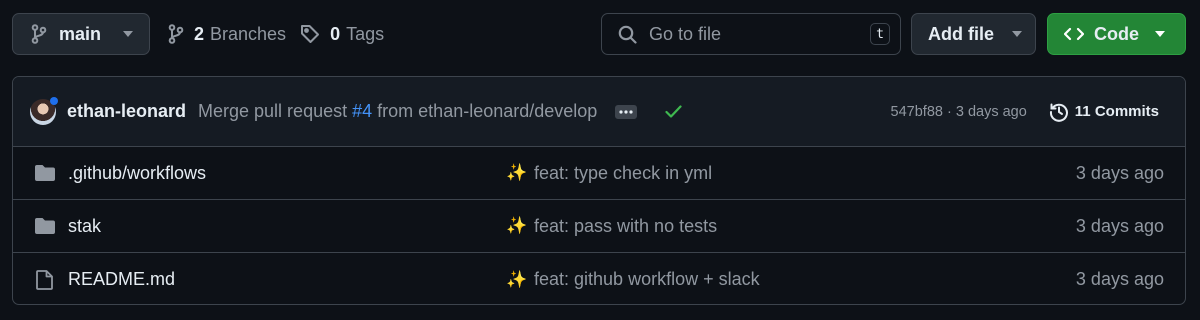 This screenshot has width=1200, height=320. What do you see at coordinates (685, 33) in the screenshot?
I see `search-placeholder: Go to file` at bounding box center [685, 33].